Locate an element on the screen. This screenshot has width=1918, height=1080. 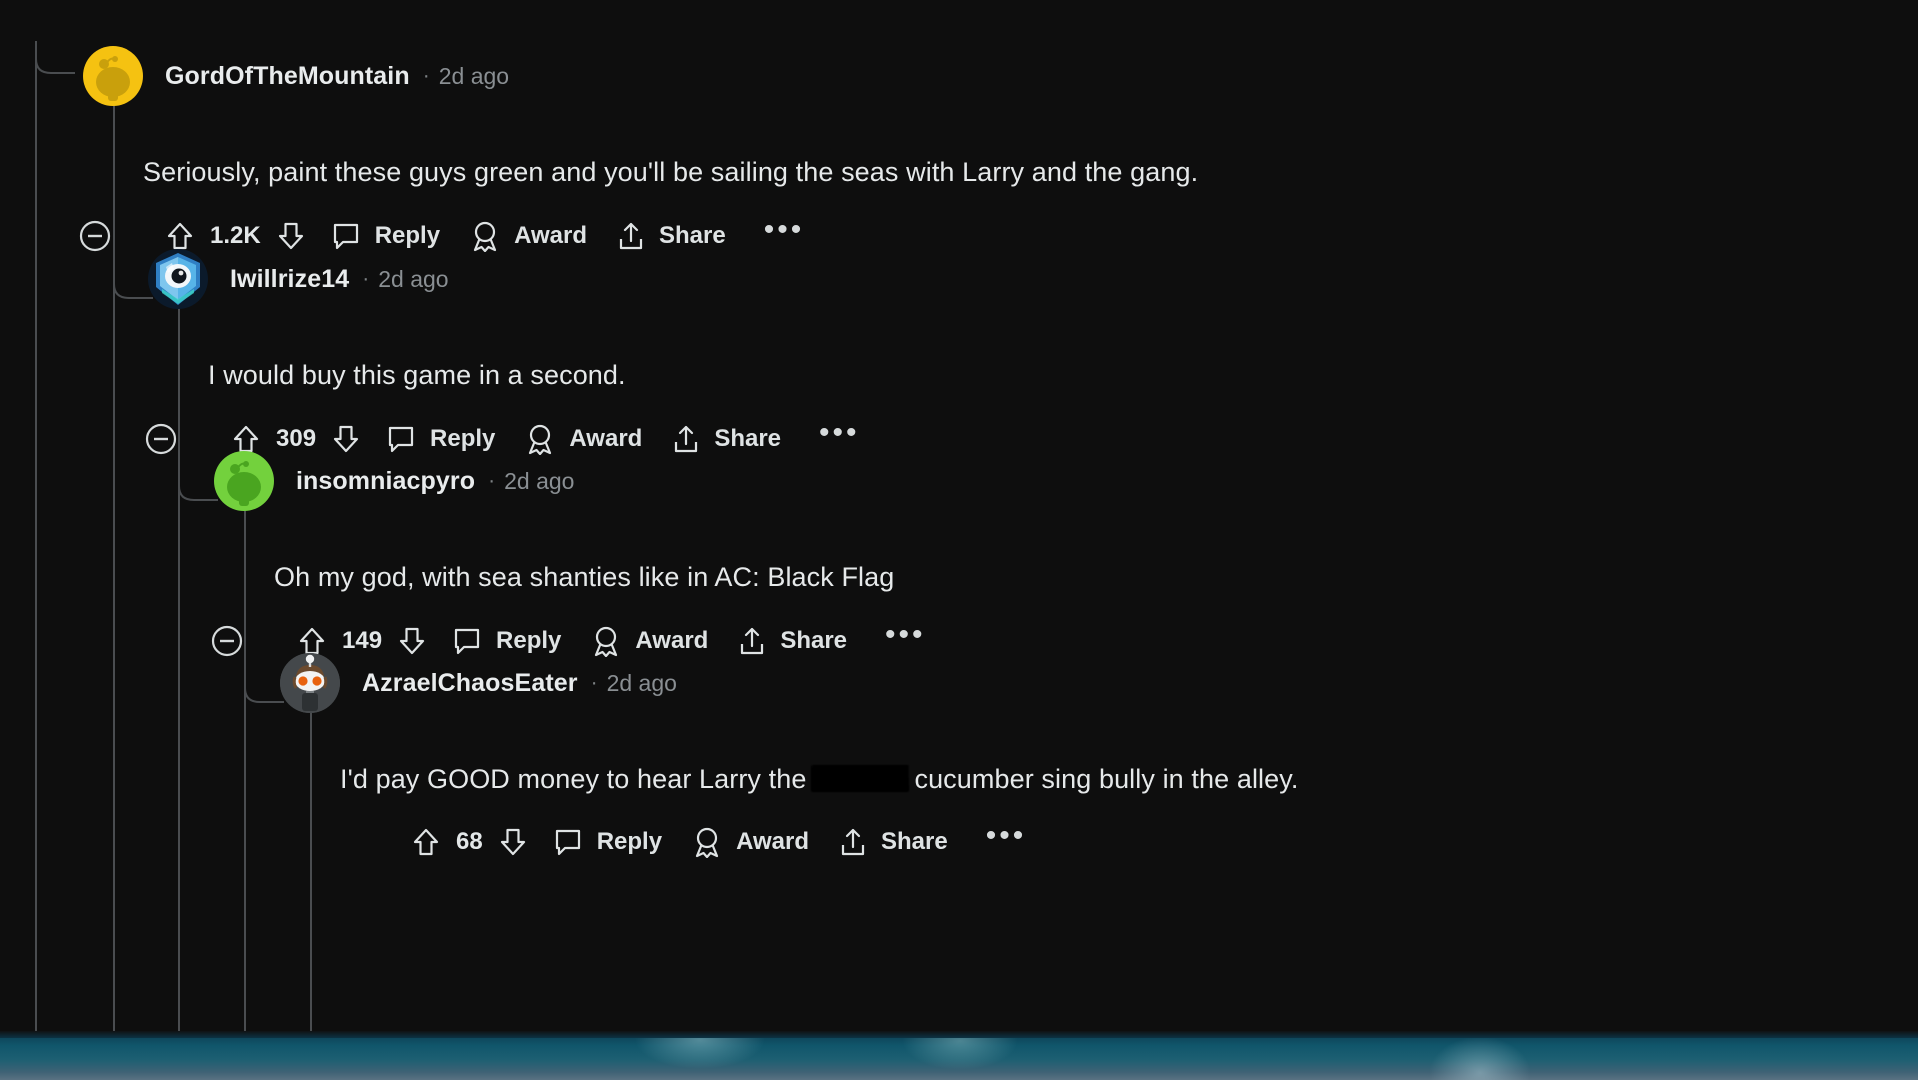
game-shield-avatar is located at coordinates (178, 279).